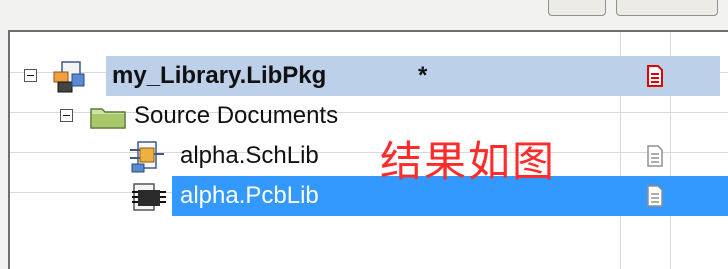  Describe the element at coordinates (69, 77) in the screenshot. I see `libpkg-project-icon` at that location.